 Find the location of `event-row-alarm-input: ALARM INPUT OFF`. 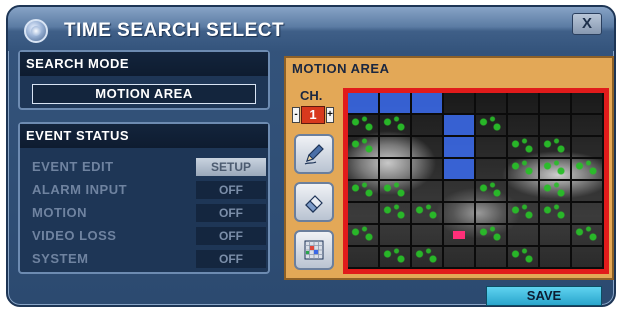

event-row-alarm-input: ALARM INPUT OFF is located at coordinates (149, 190).